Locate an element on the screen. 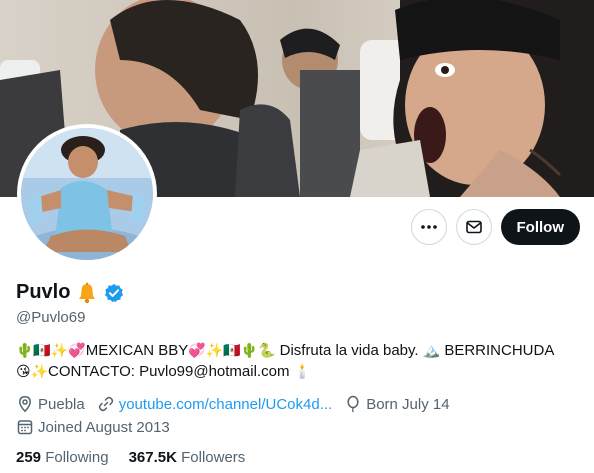 Image resolution: width=594 pixels, height=473 pixels. followers-label: Followers is located at coordinates (213, 457).